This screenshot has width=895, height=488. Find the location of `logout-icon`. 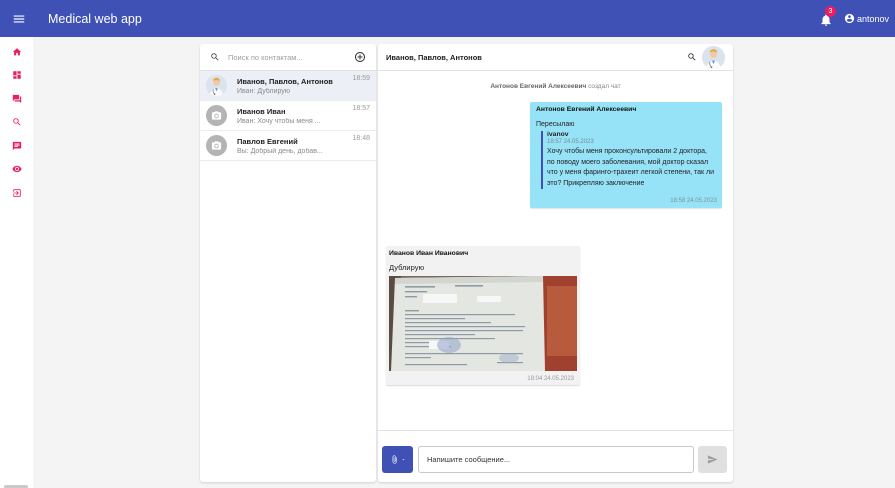

logout-icon is located at coordinates (16, 193).